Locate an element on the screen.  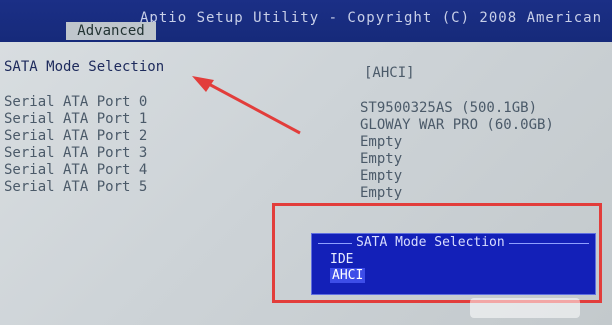
port-label: Serial ATA Port 2 is located at coordinates (76, 136).